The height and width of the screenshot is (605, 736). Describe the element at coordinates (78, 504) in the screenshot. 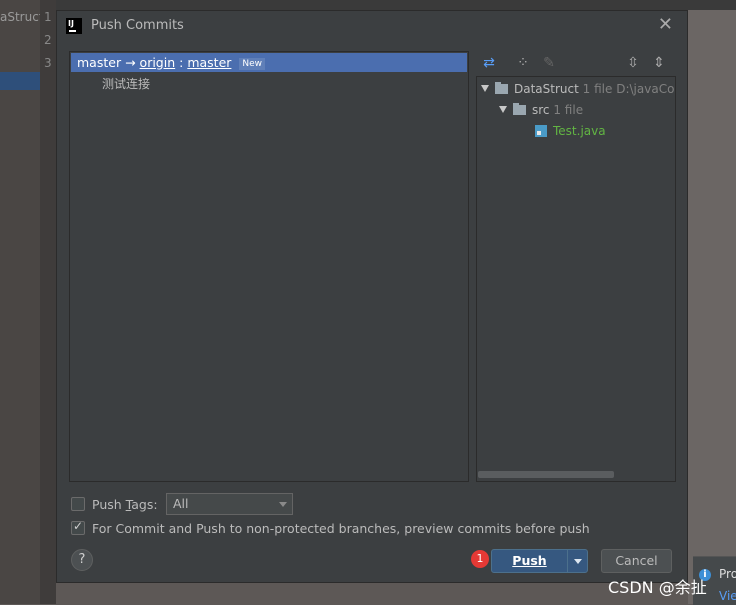

I see `push-tags-checkbox` at that location.